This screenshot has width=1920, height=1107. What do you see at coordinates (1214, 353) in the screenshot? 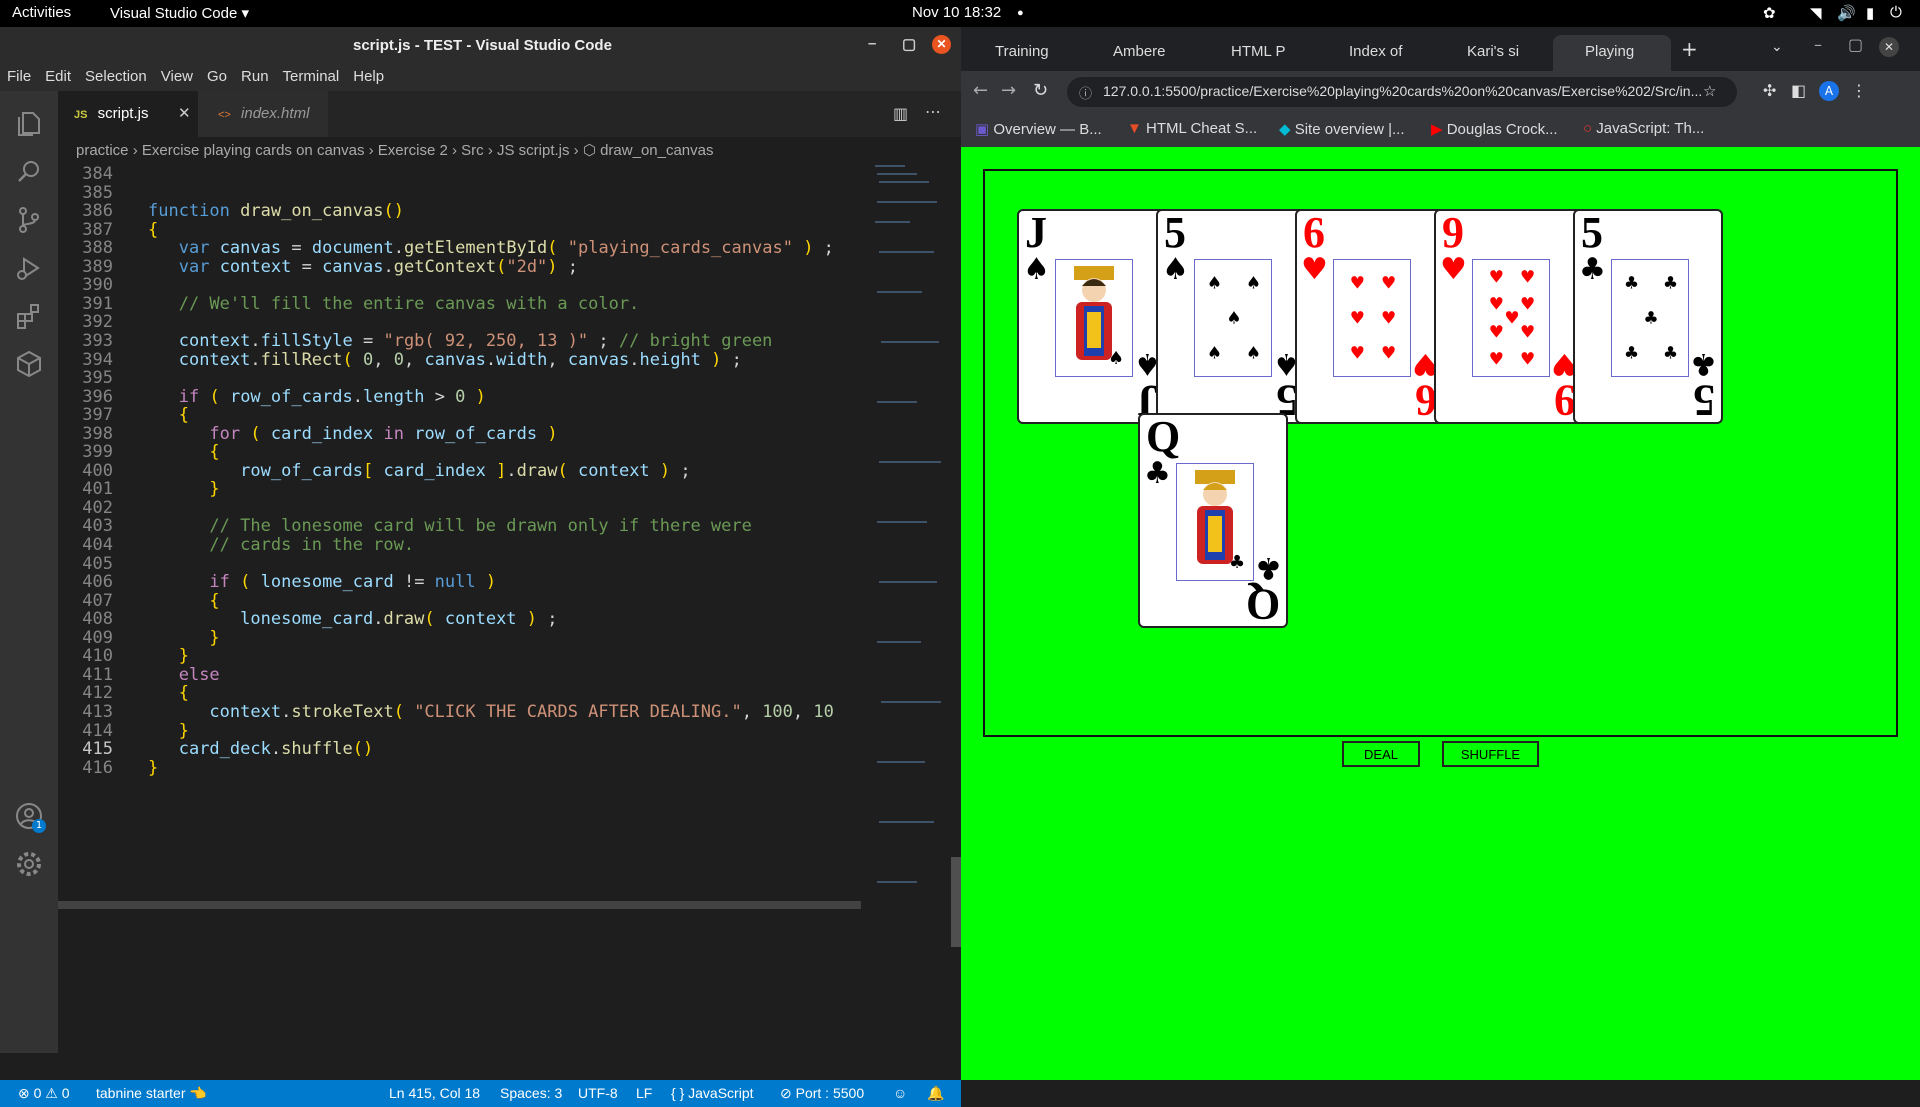
I see `card-pip-icon: ♠` at bounding box center [1214, 353].